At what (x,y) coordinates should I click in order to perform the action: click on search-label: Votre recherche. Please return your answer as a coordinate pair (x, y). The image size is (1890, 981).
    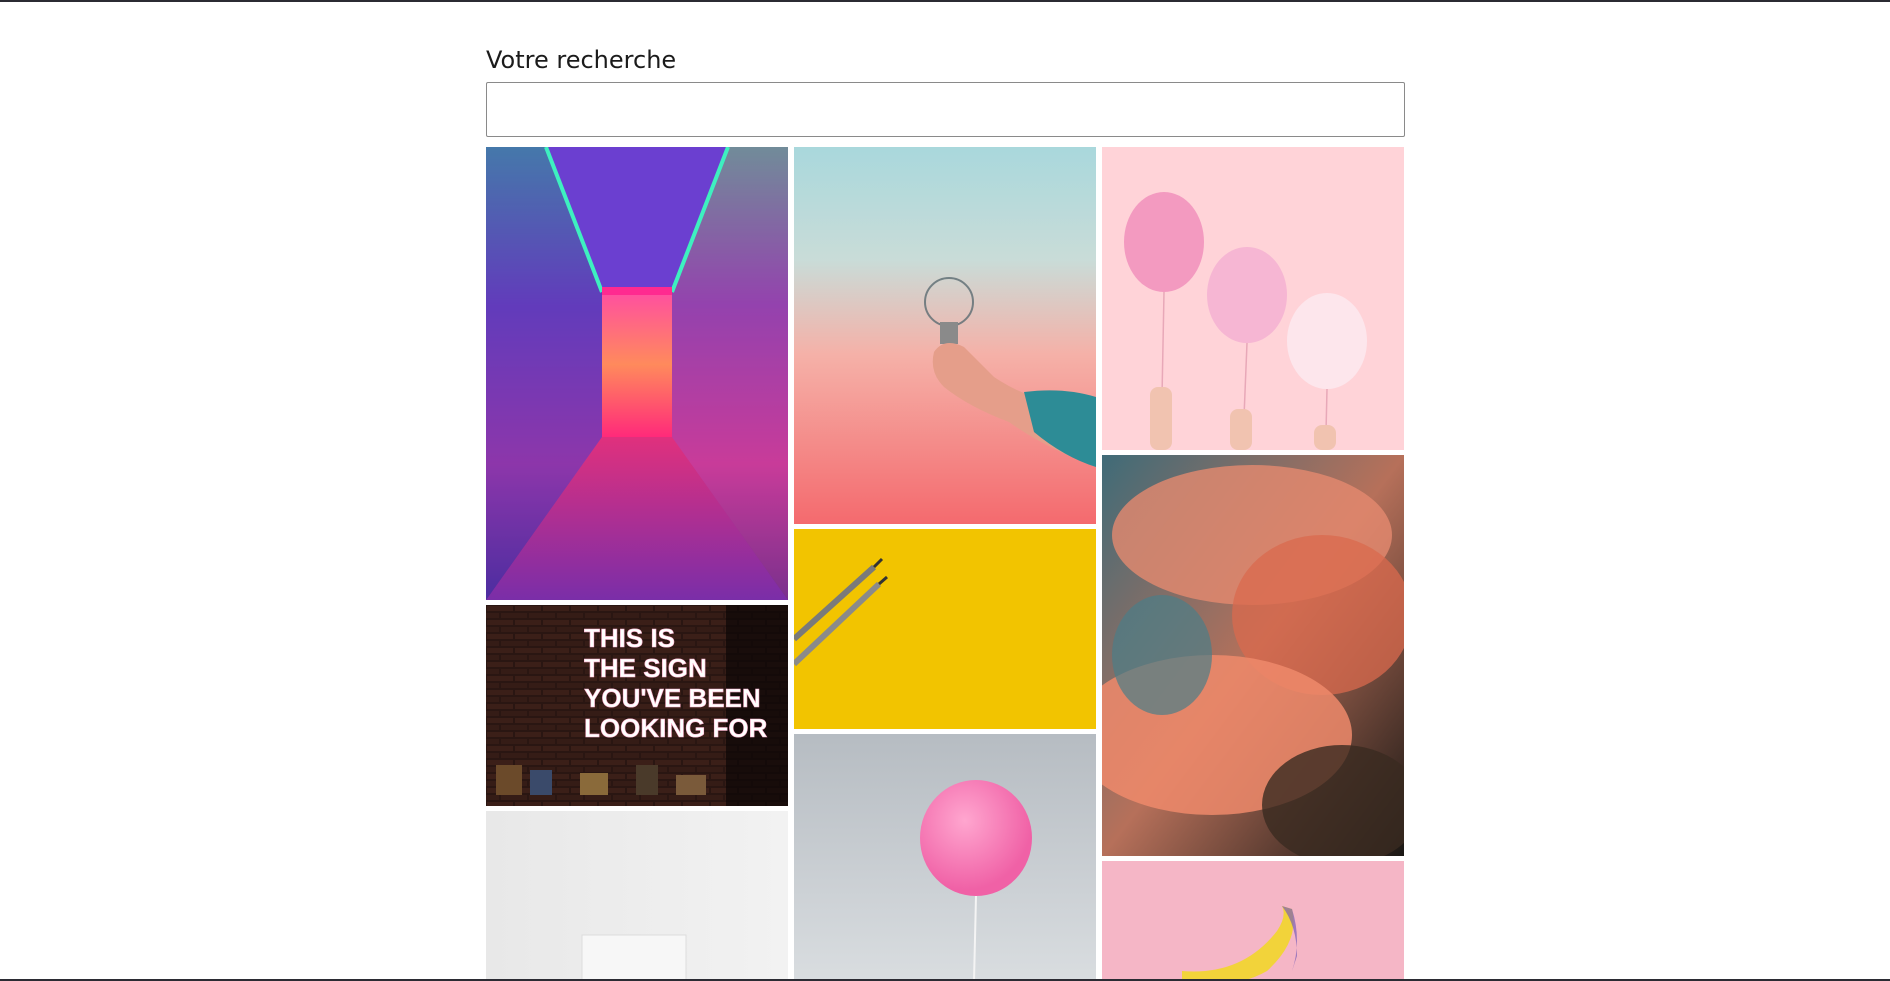
    Looking at the image, I should click on (581, 60).